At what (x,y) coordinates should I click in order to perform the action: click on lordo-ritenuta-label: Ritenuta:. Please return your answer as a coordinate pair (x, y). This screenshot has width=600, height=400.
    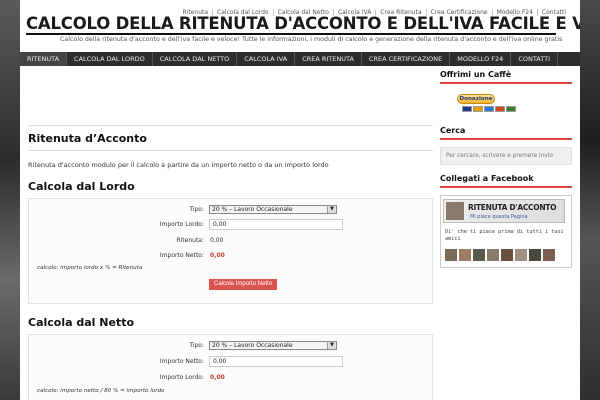
    Looking at the image, I should click on (190, 240).